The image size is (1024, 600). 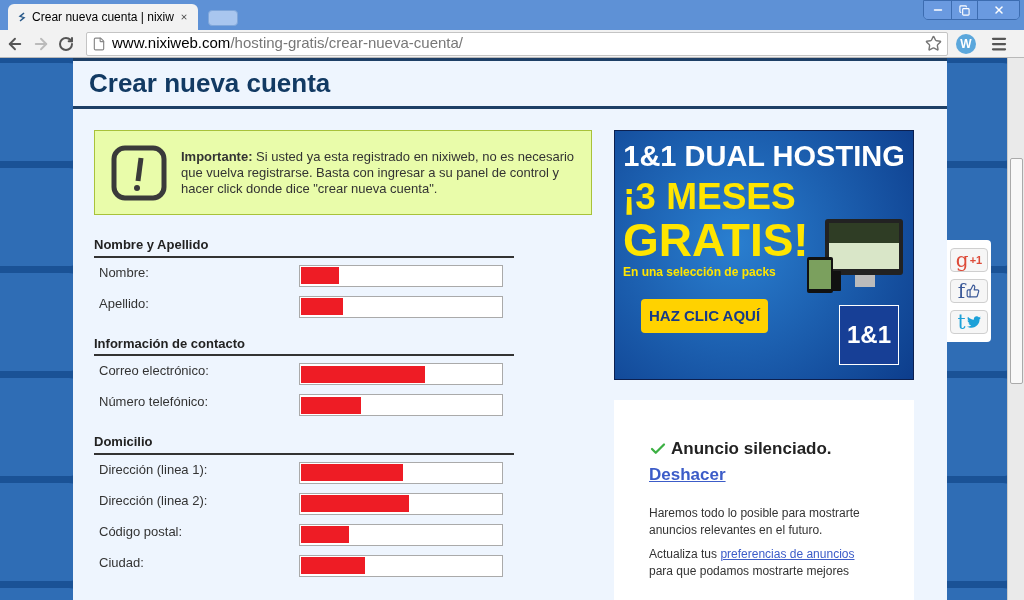 I want to click on undo-link: Deshacer, so click(x=687, y=474).